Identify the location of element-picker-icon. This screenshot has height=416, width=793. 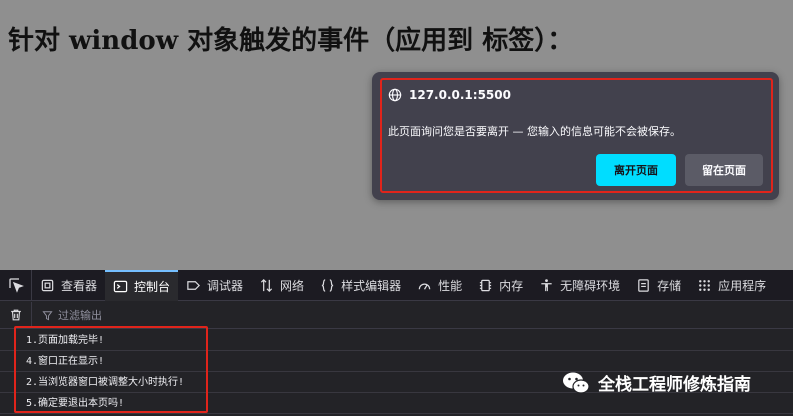
(16, 285).